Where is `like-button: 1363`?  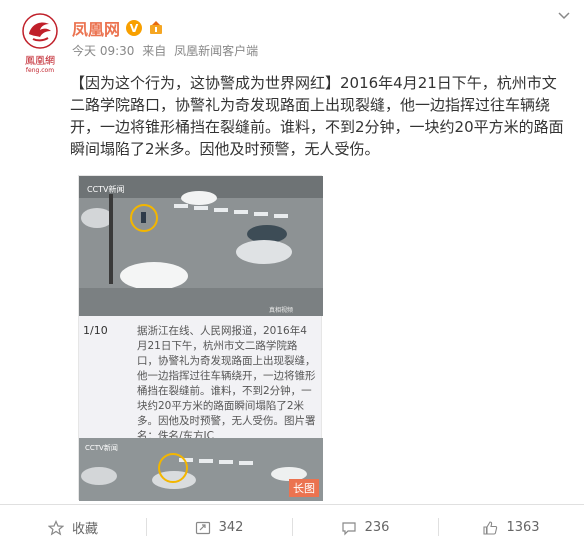
like-button: 1363 is located at coordinates (511, 527).